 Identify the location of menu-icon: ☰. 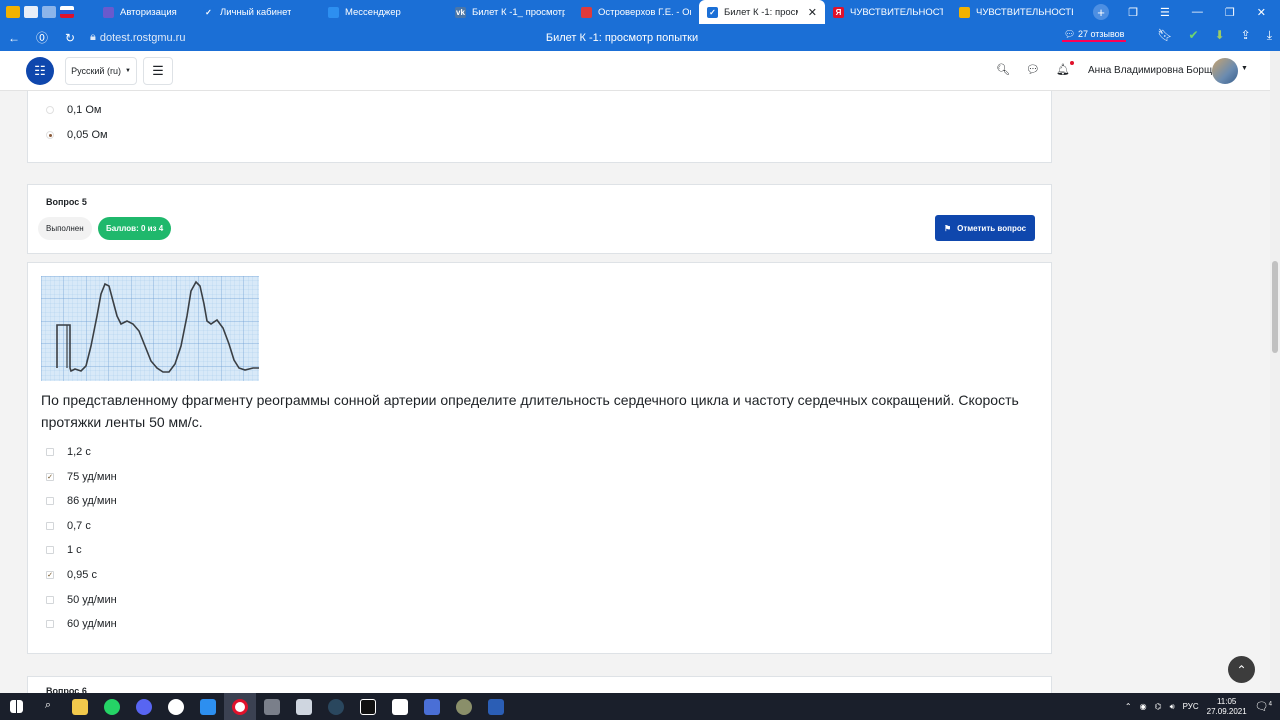
(1165, 12).